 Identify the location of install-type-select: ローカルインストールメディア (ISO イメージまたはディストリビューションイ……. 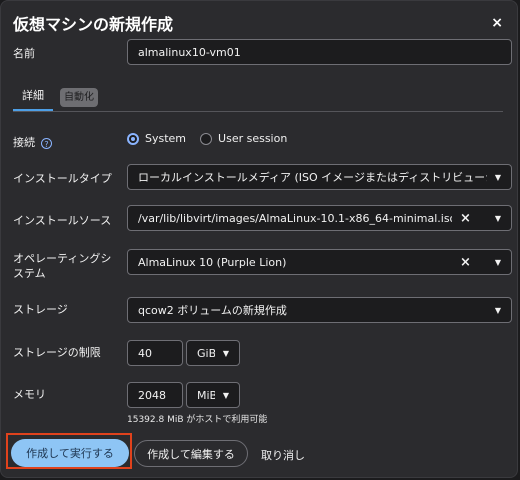
(319, 177).